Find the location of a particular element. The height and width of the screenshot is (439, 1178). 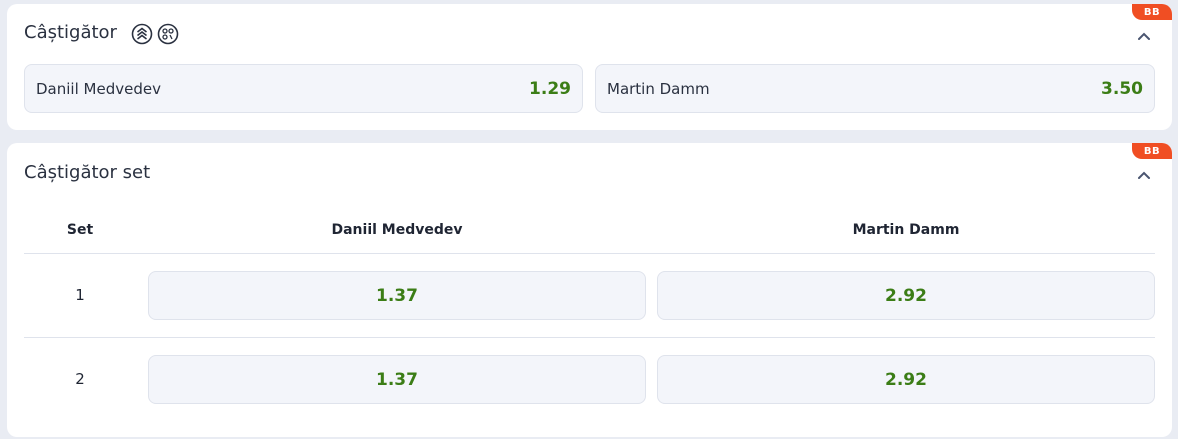

bet-builder-icon is located at coordinates (142, 34).